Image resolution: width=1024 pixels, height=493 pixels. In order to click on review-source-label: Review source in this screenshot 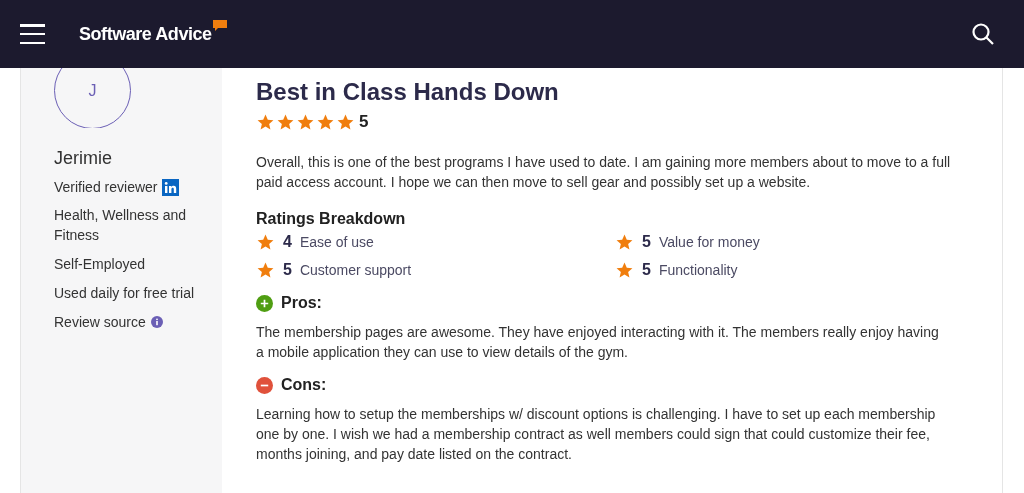, I will do `click(100, 322)`.